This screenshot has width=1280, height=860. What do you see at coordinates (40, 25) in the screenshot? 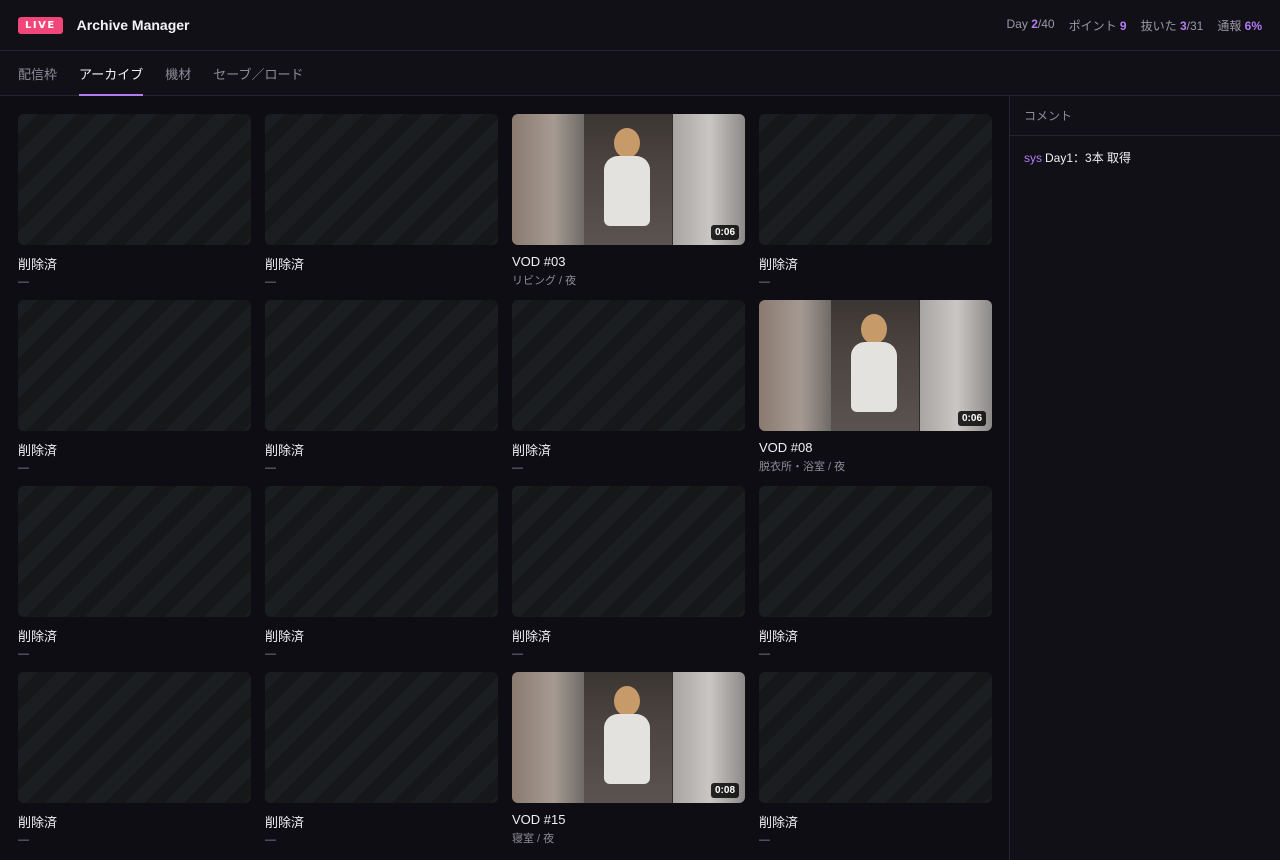
I see `live-badge: LIVE` at bounding box center [40, 25].